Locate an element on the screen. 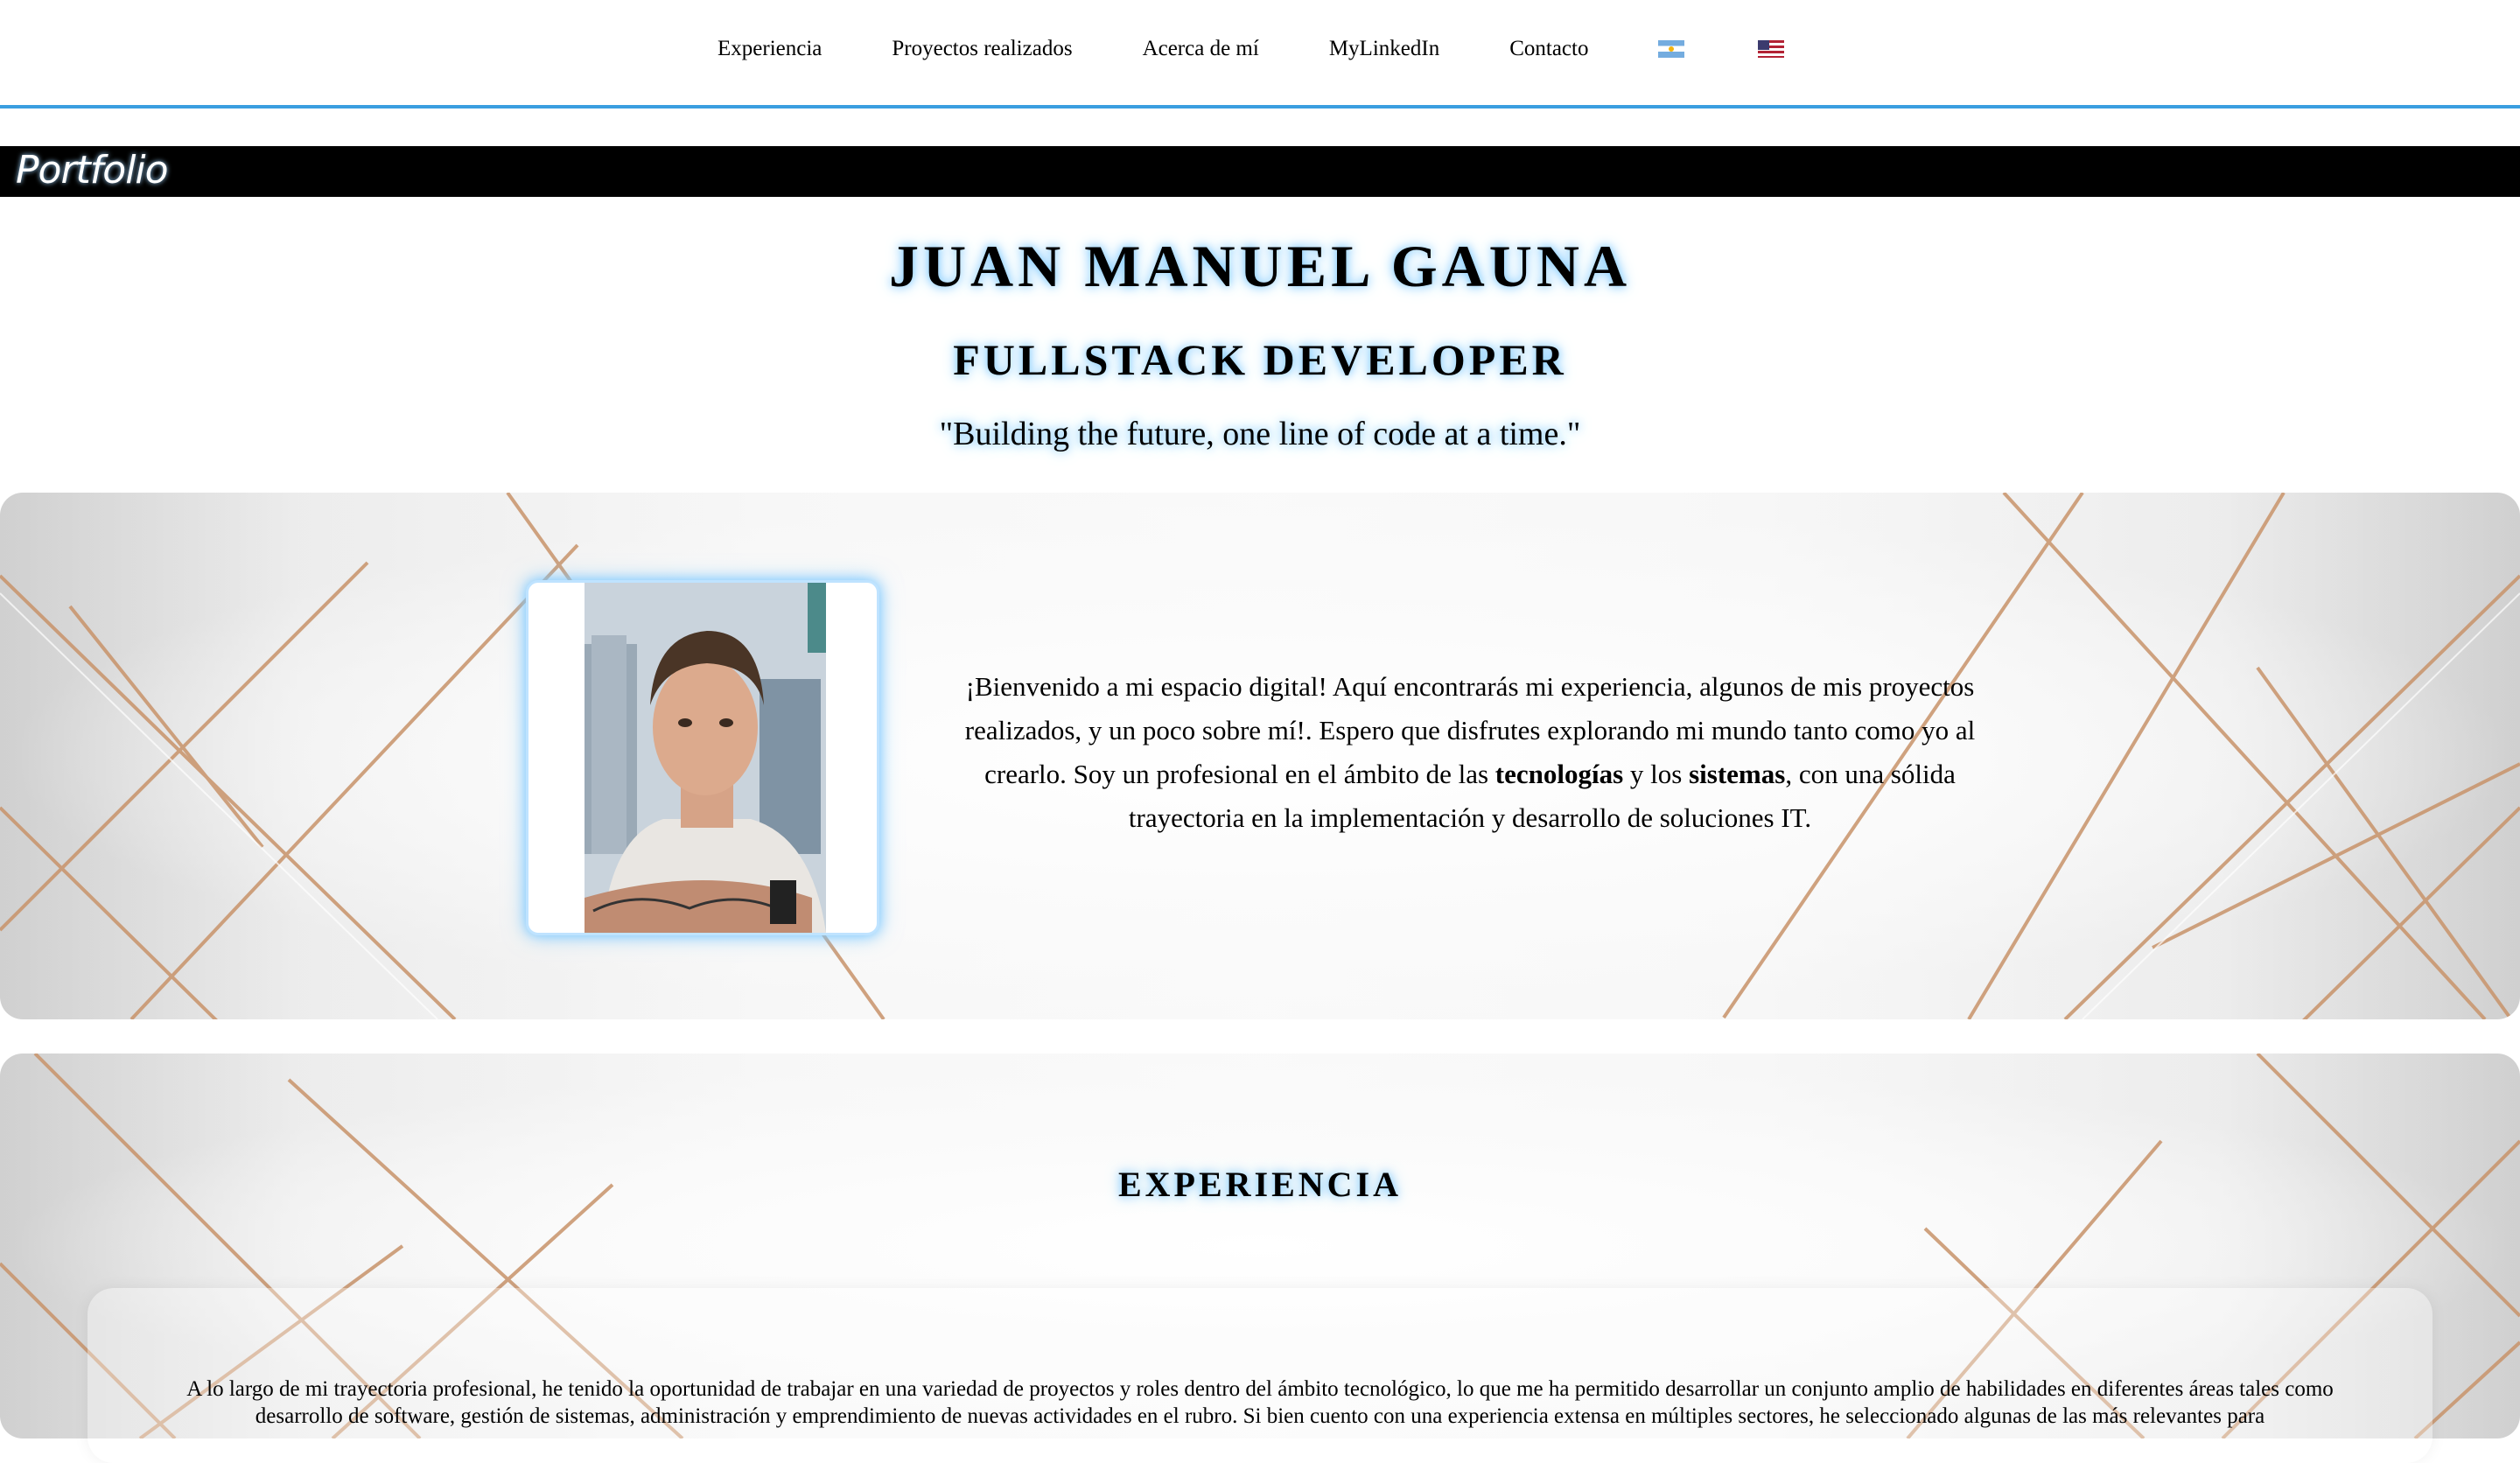 The width and height of the screenshot is (2520, 1463). profile-photo is located at coordinates (702, 757).